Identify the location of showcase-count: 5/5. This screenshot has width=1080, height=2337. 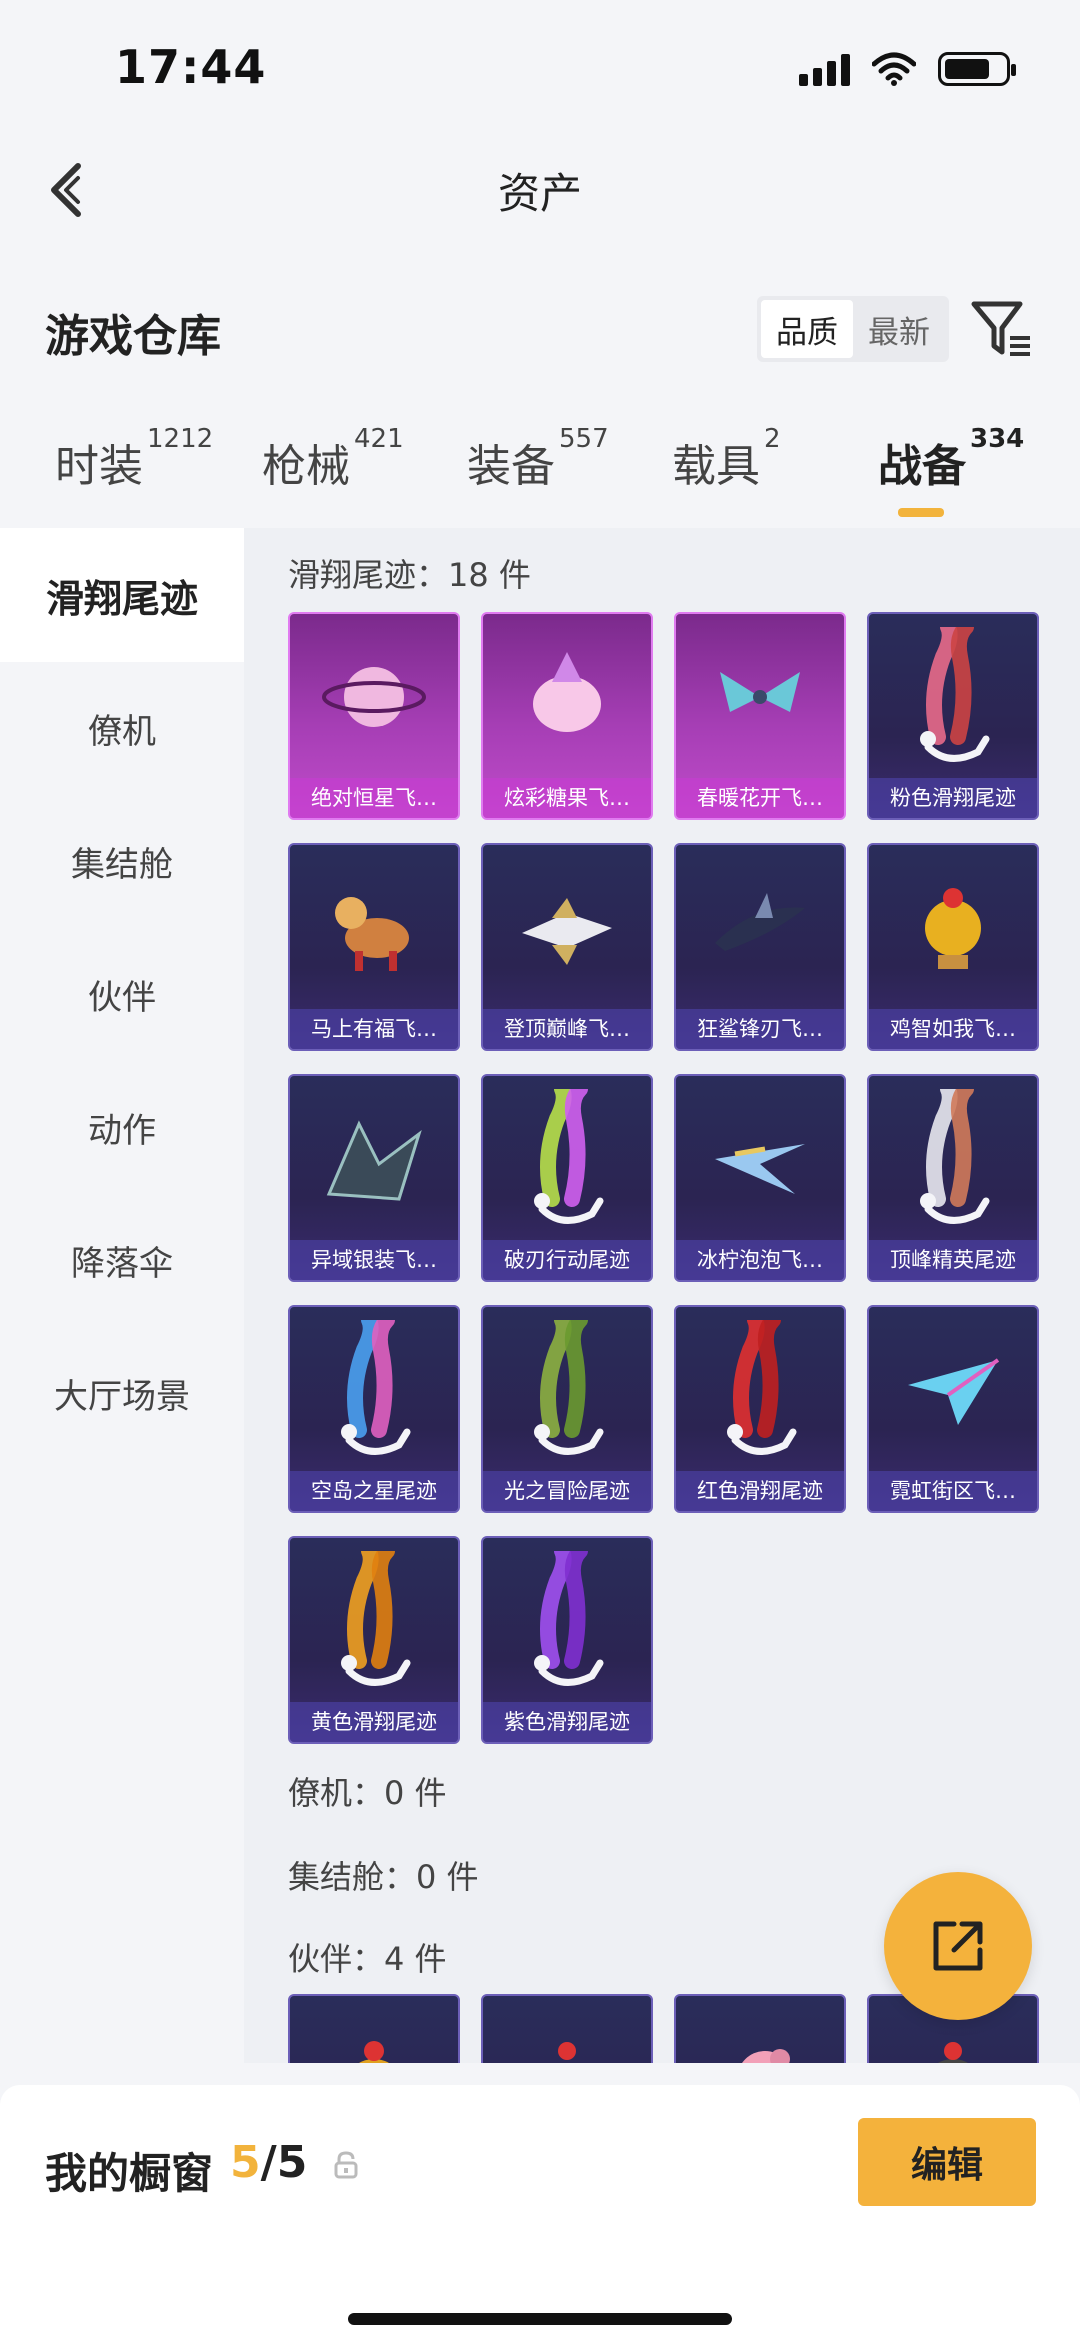
(268, 2162).